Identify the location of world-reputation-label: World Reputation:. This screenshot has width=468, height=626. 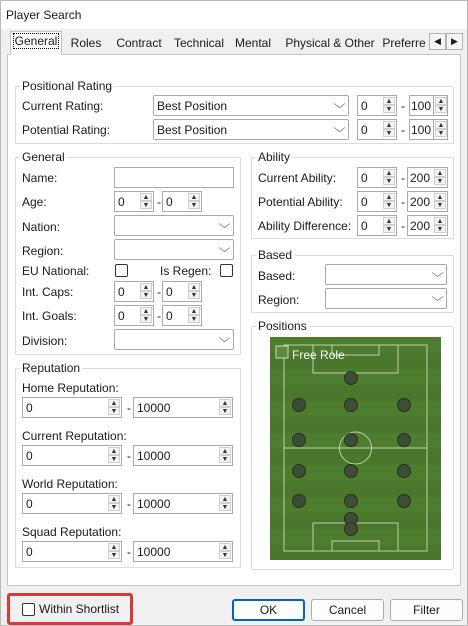
(70, 484).